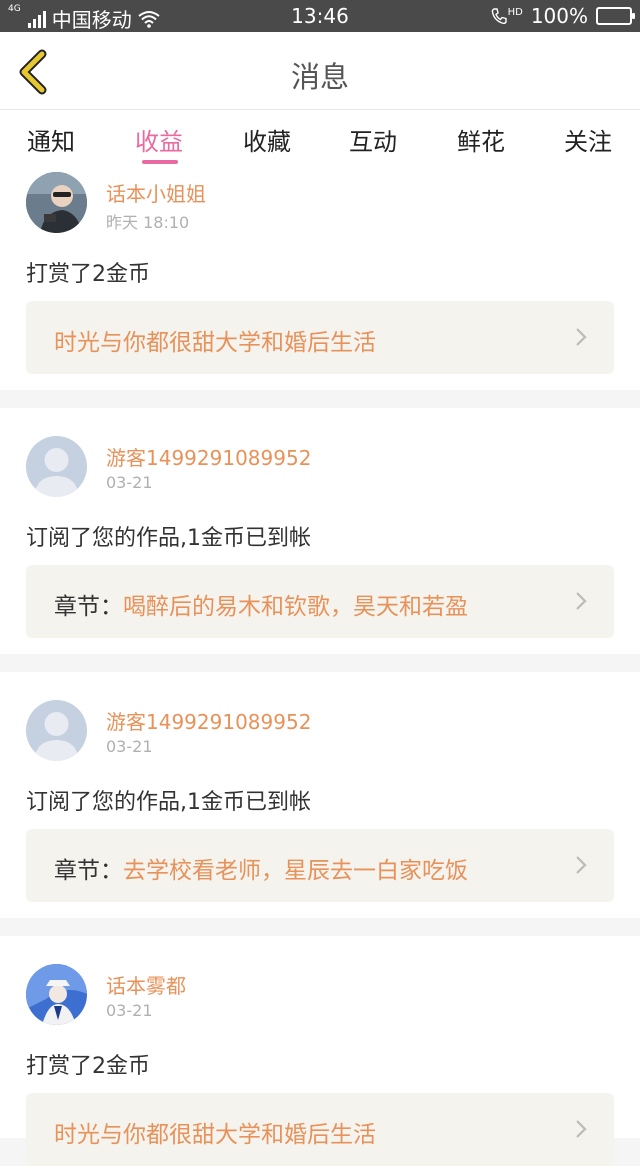 The image size is (640, 1166). Describe the element at coordinates (559, 16) in the screenshot. I see `battery-percent: 100%` at that location.